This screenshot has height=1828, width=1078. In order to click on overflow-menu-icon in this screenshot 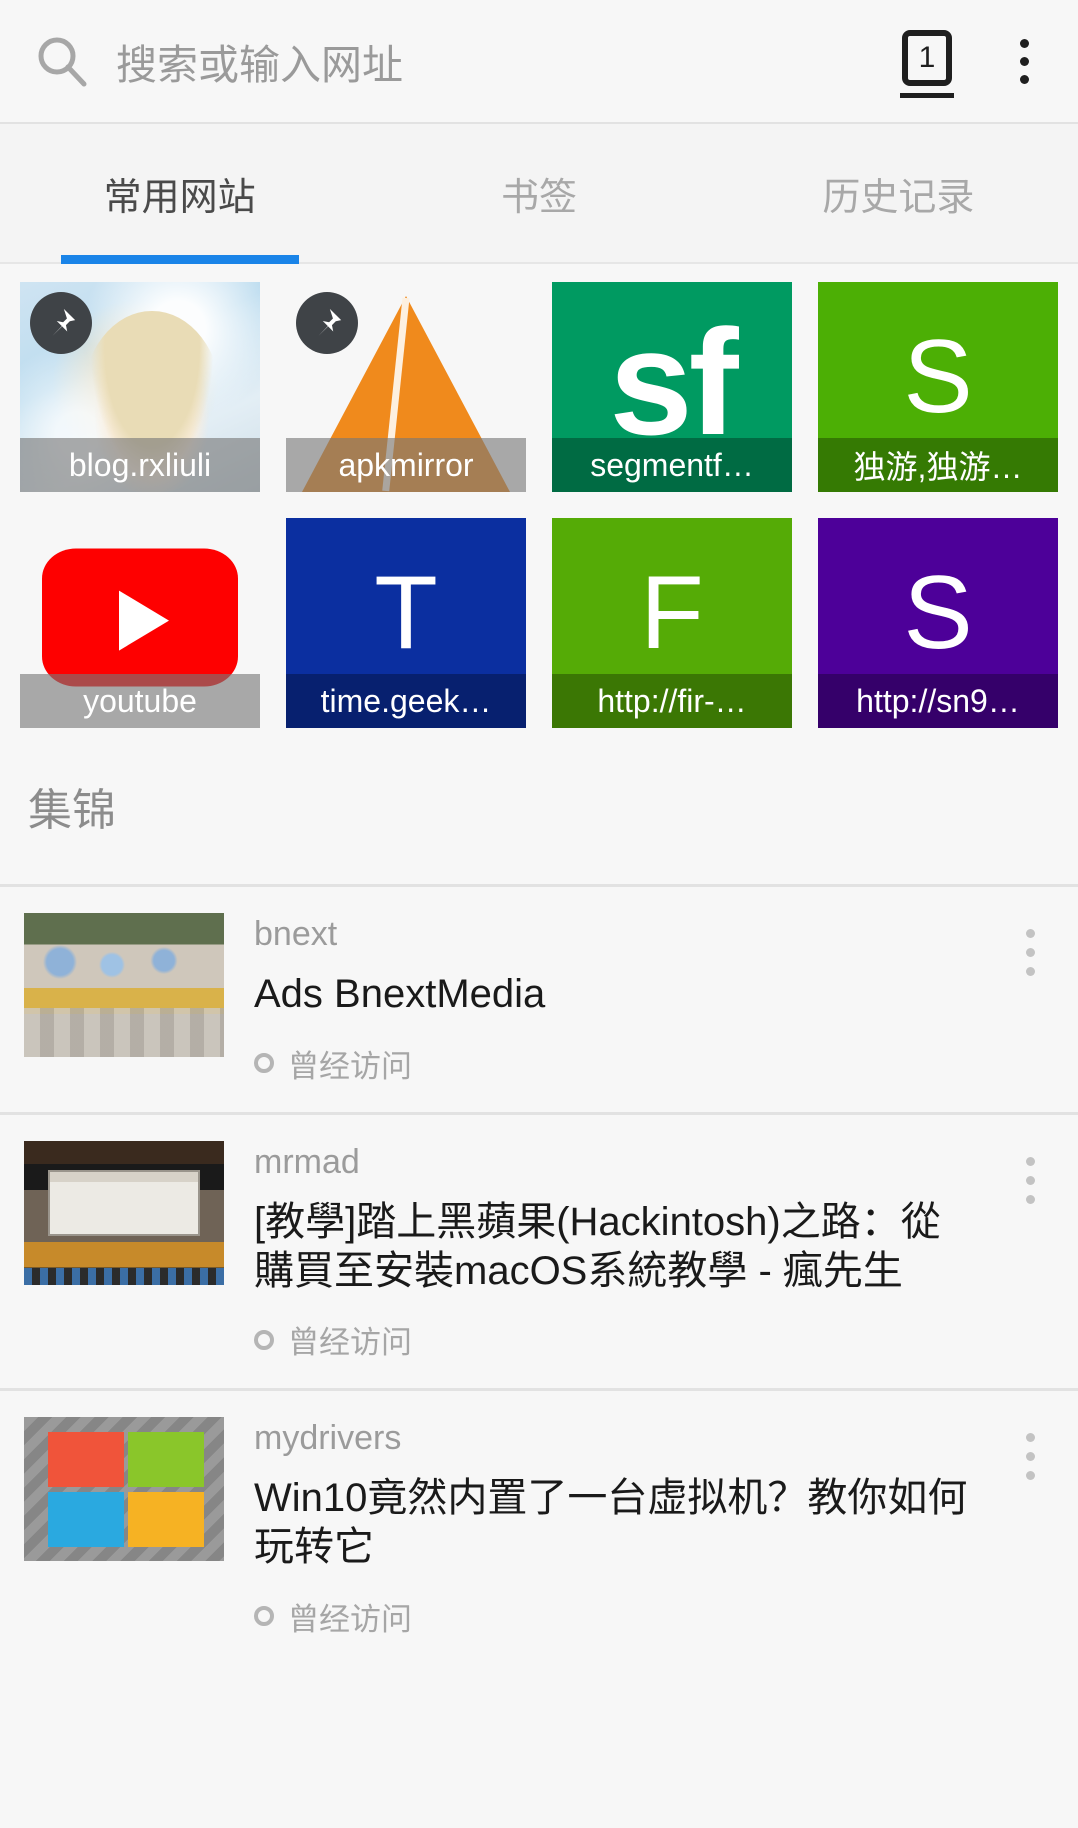, I will do `click(1024, 61)`.